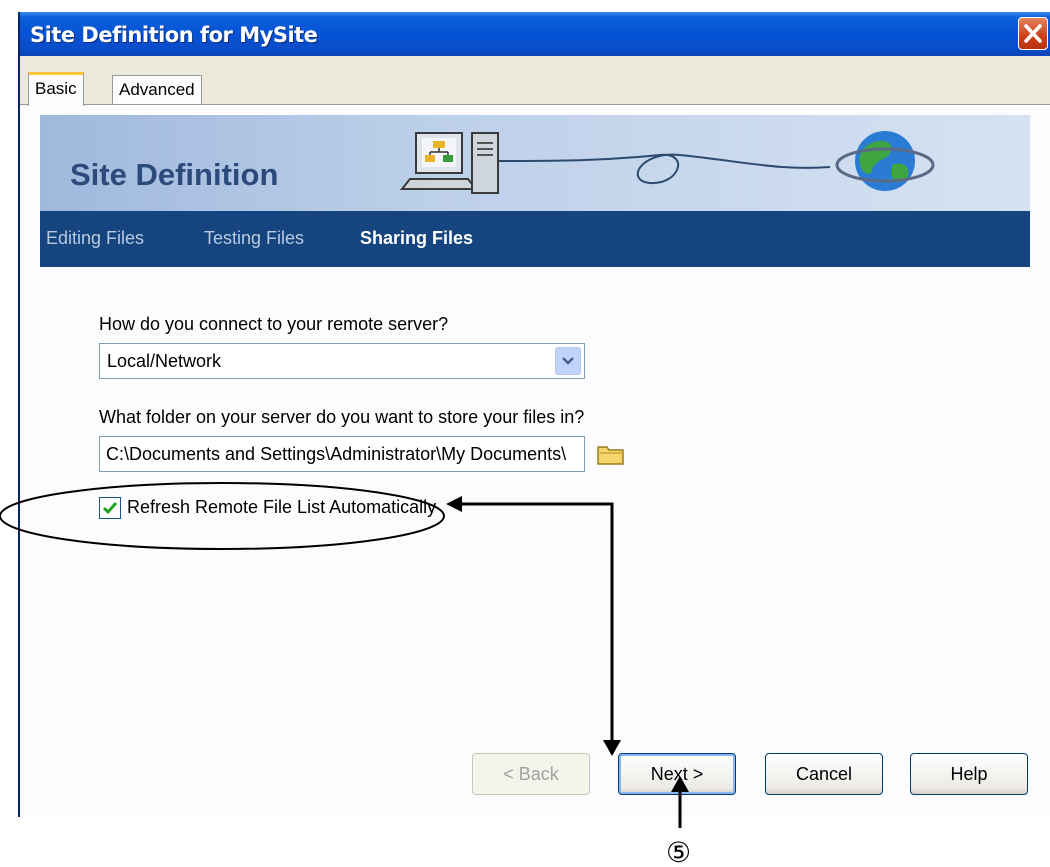  I want to click on connection-method-value: Local/Network, so click(164, 361).